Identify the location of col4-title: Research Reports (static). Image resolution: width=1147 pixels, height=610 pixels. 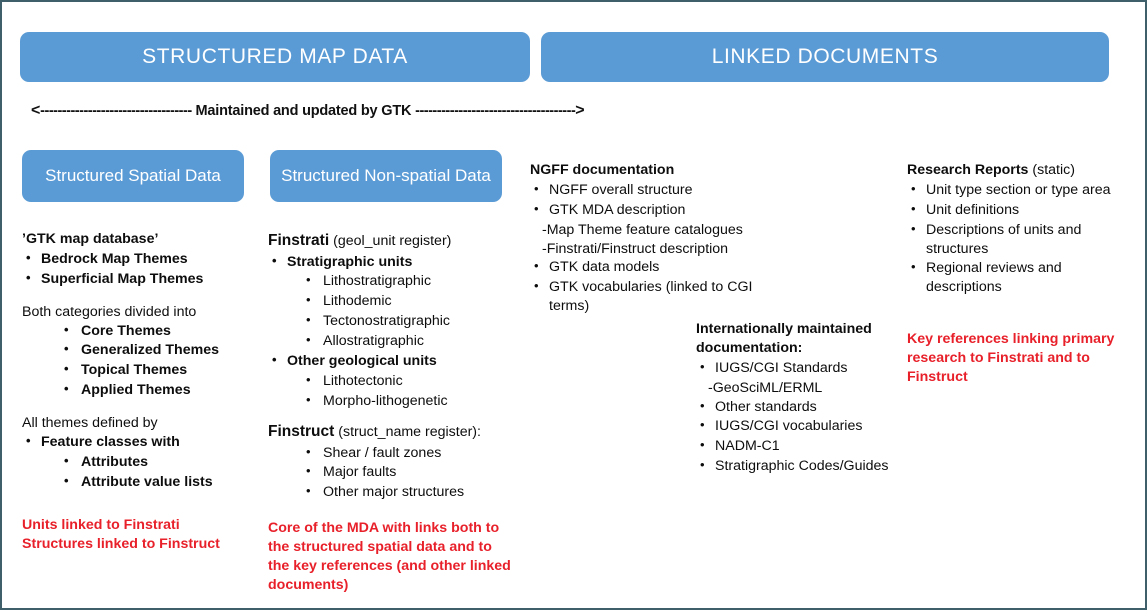
(1012, 170).